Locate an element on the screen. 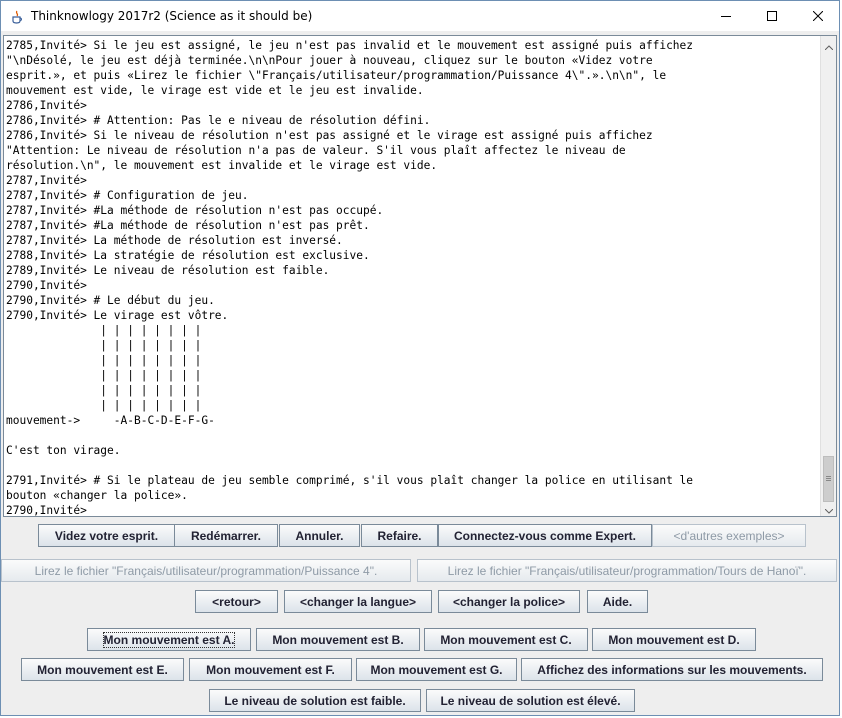 This screenshot has height=718, width=842. help-button: Aide. is located at coordinates (617, 601).